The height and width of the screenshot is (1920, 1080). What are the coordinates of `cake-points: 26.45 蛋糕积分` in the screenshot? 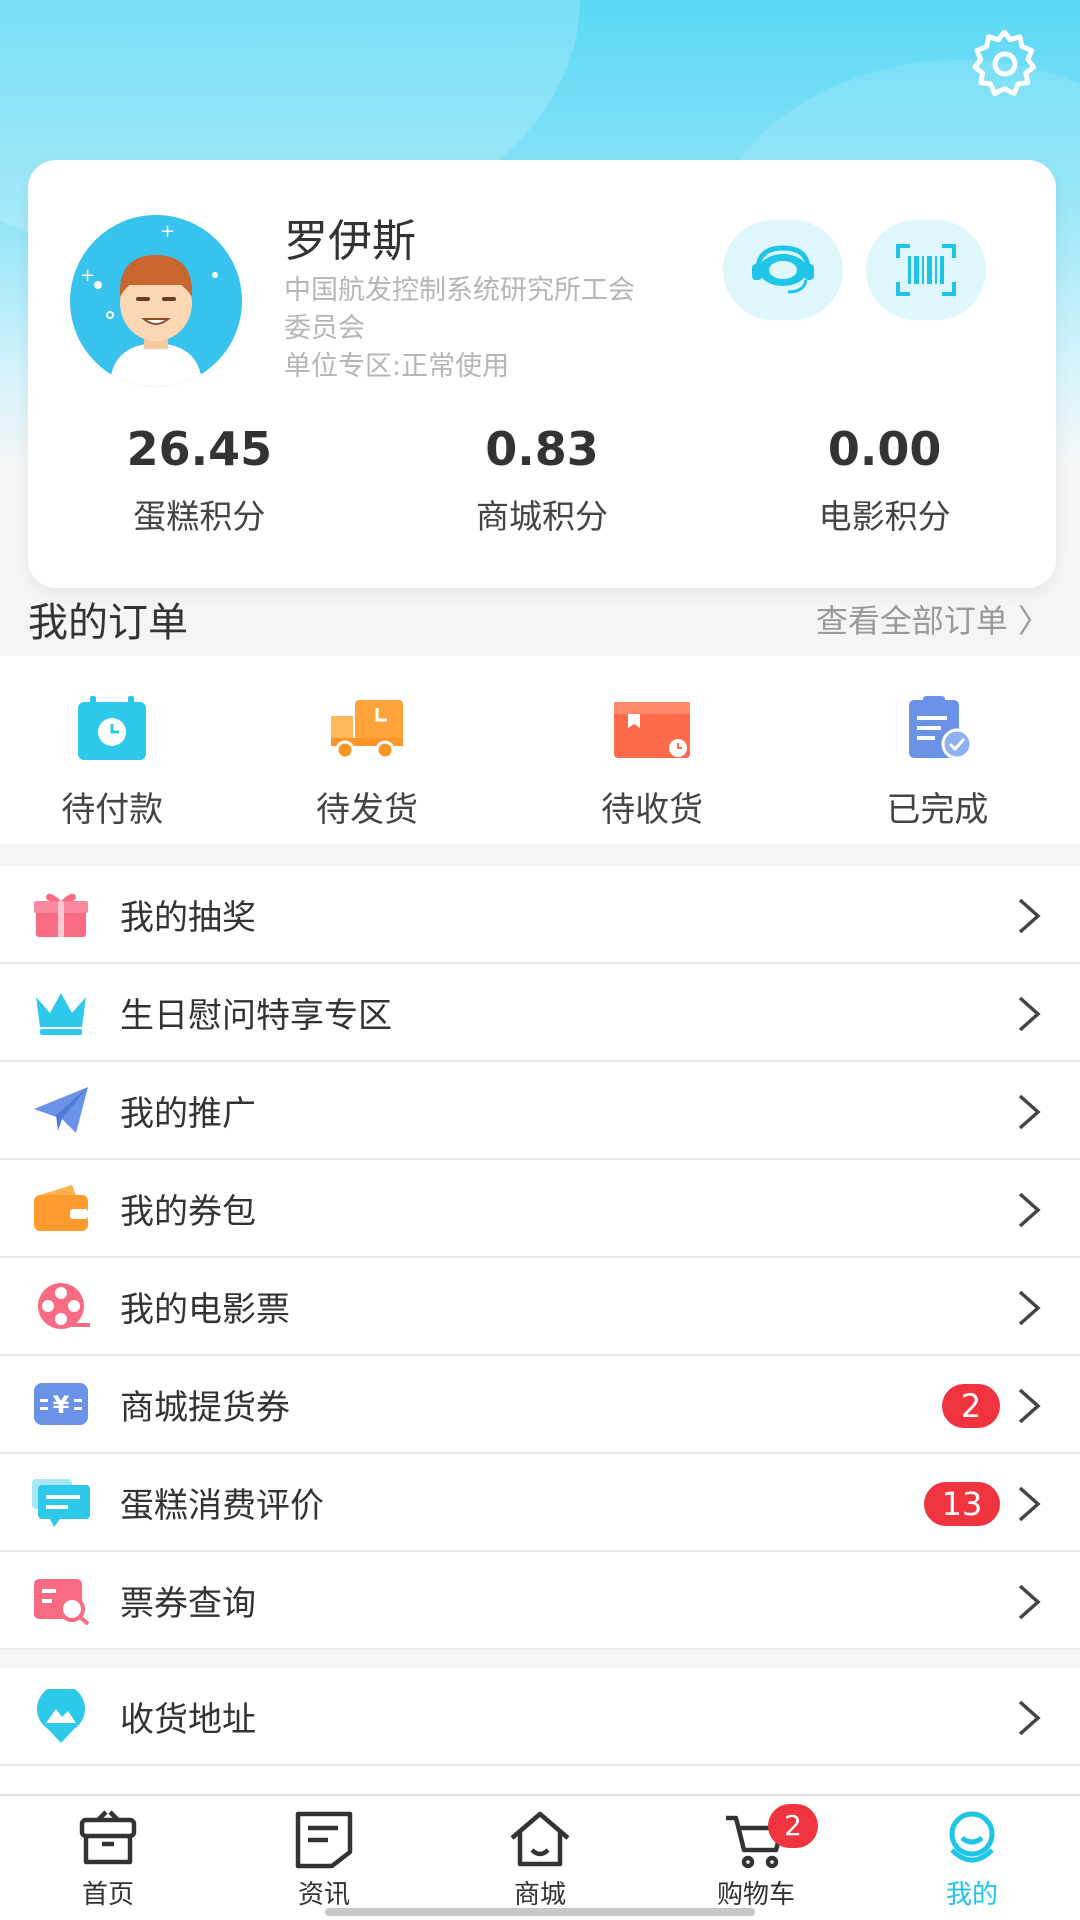 It's located at (199, 480).